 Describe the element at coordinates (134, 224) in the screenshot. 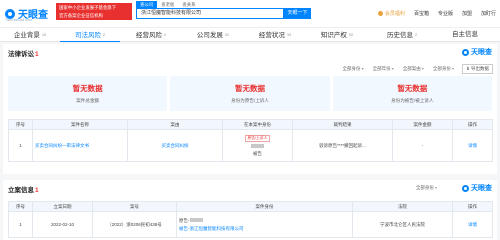

I see `case-number: （2022）浙0206民初438号` at that location.